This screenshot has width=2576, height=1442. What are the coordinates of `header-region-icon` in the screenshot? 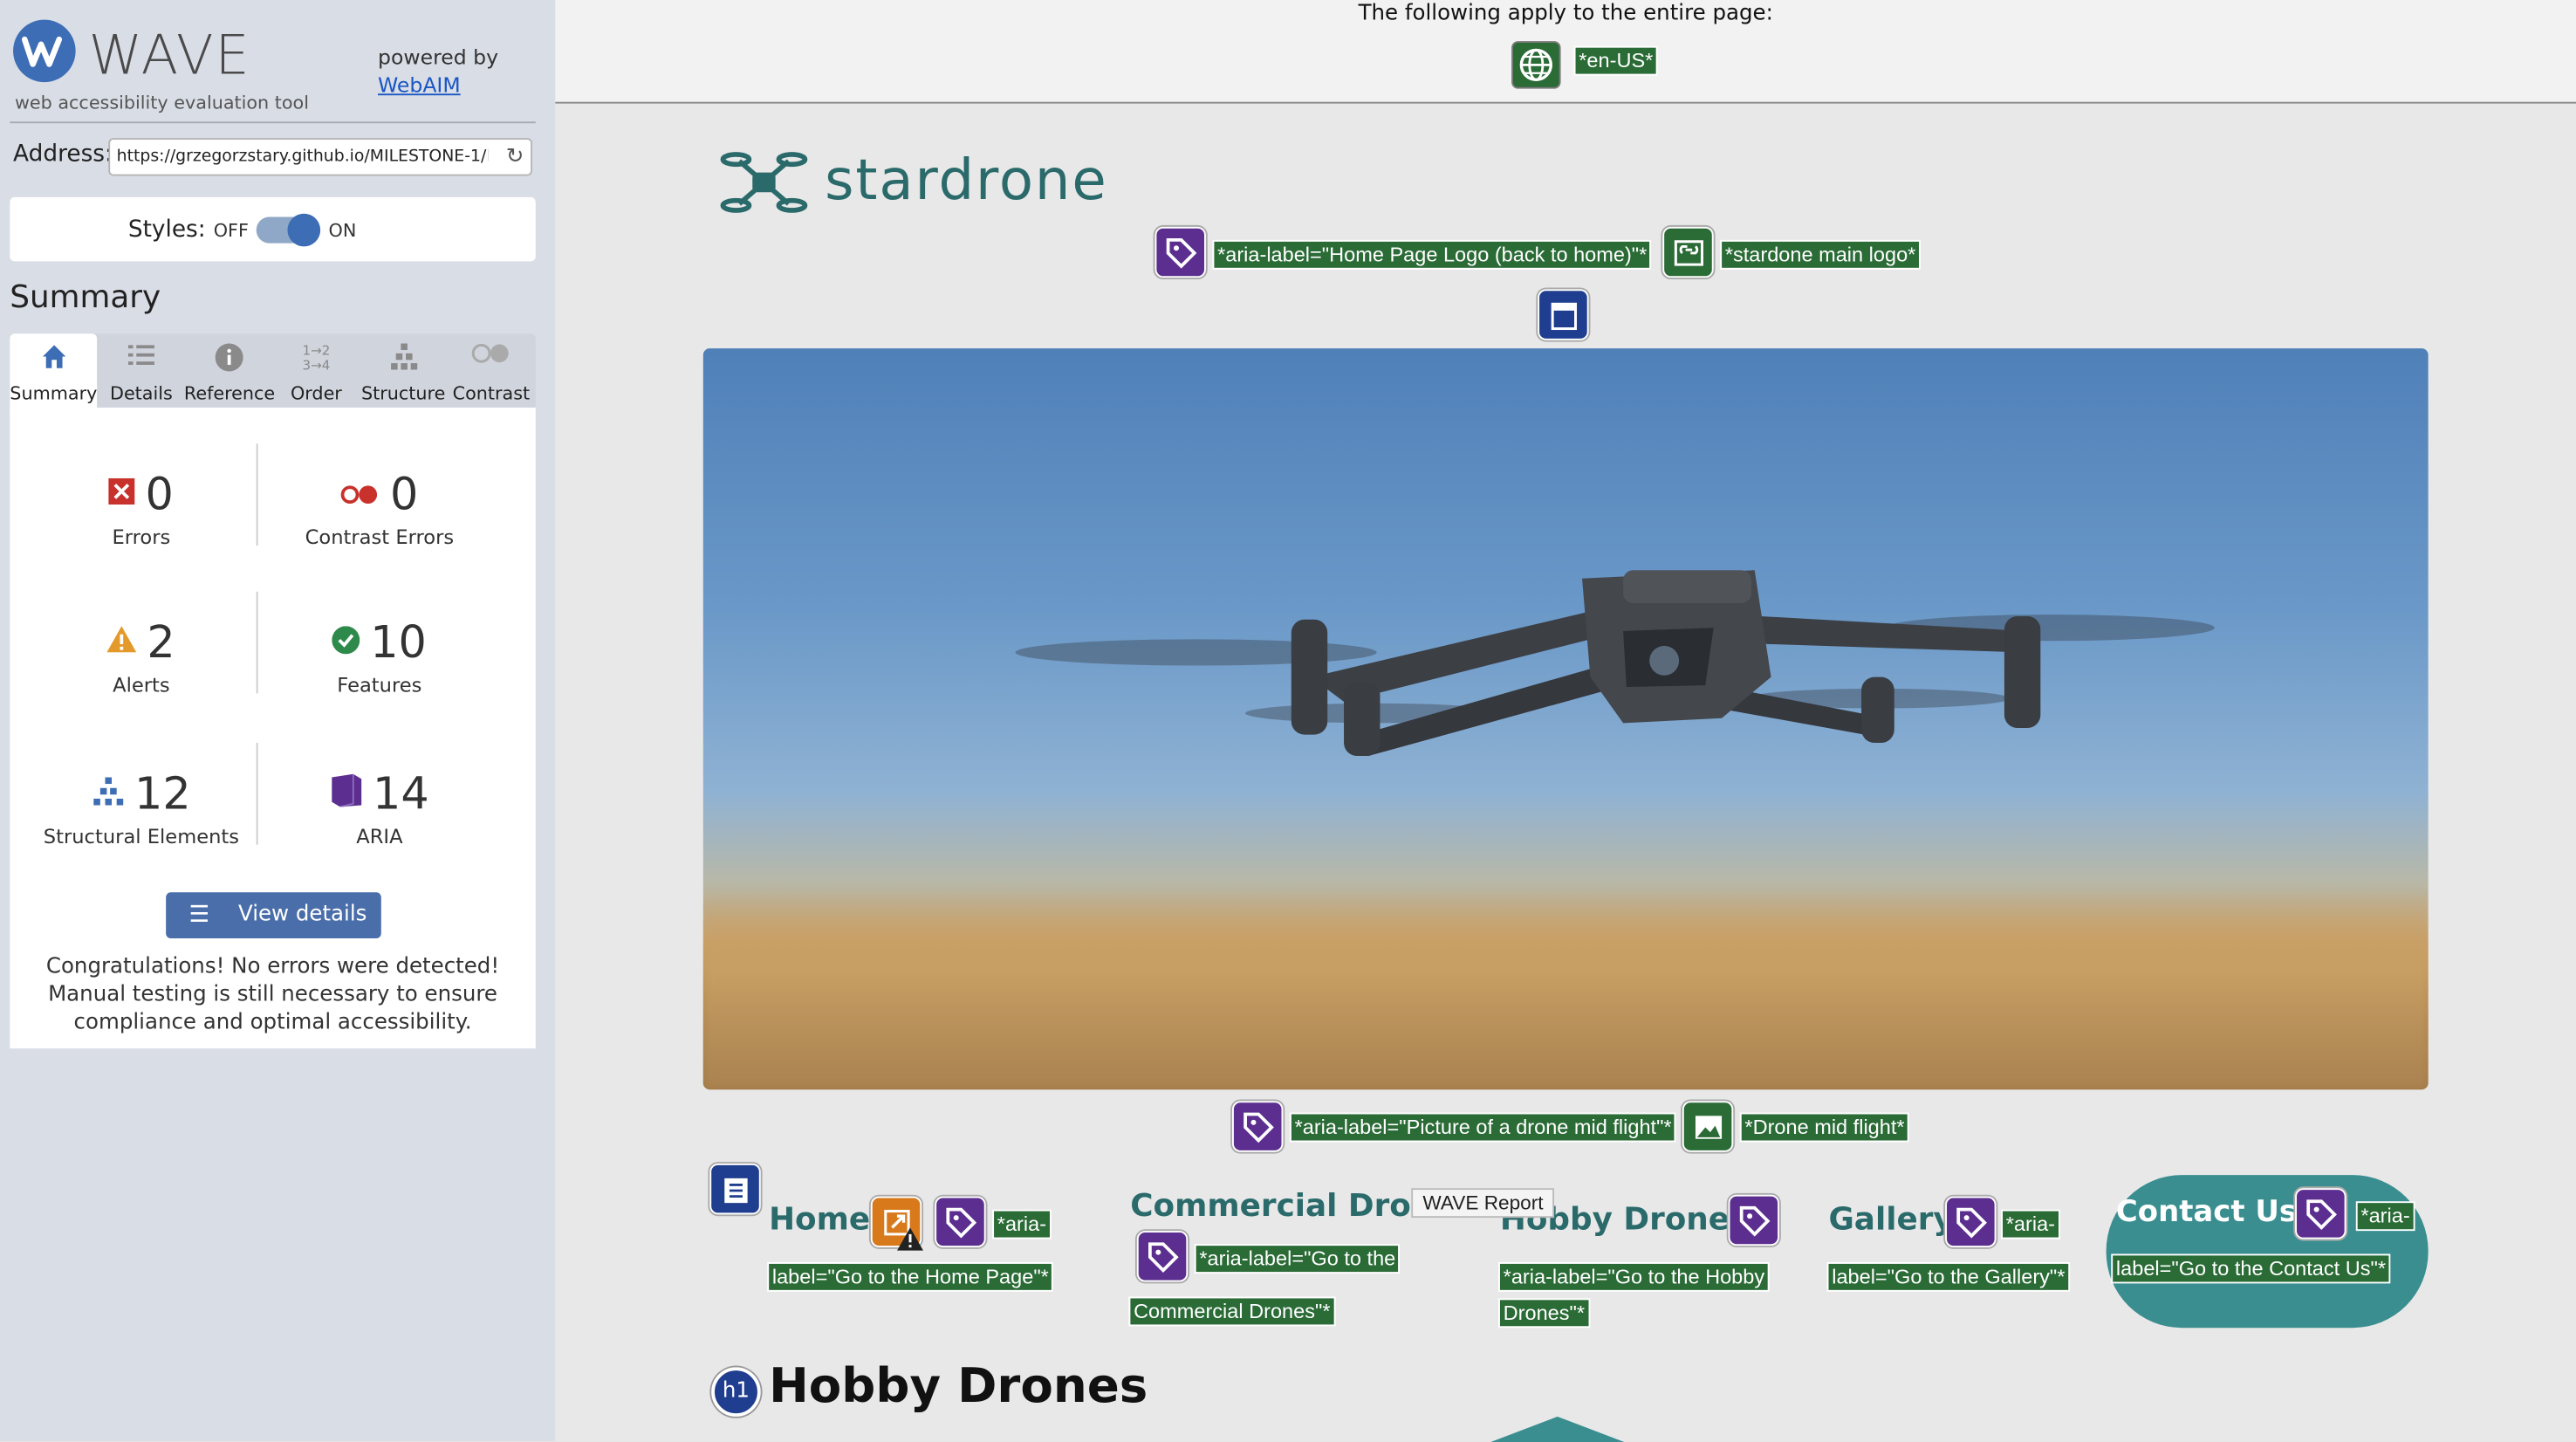 It's located at (1564, 314).